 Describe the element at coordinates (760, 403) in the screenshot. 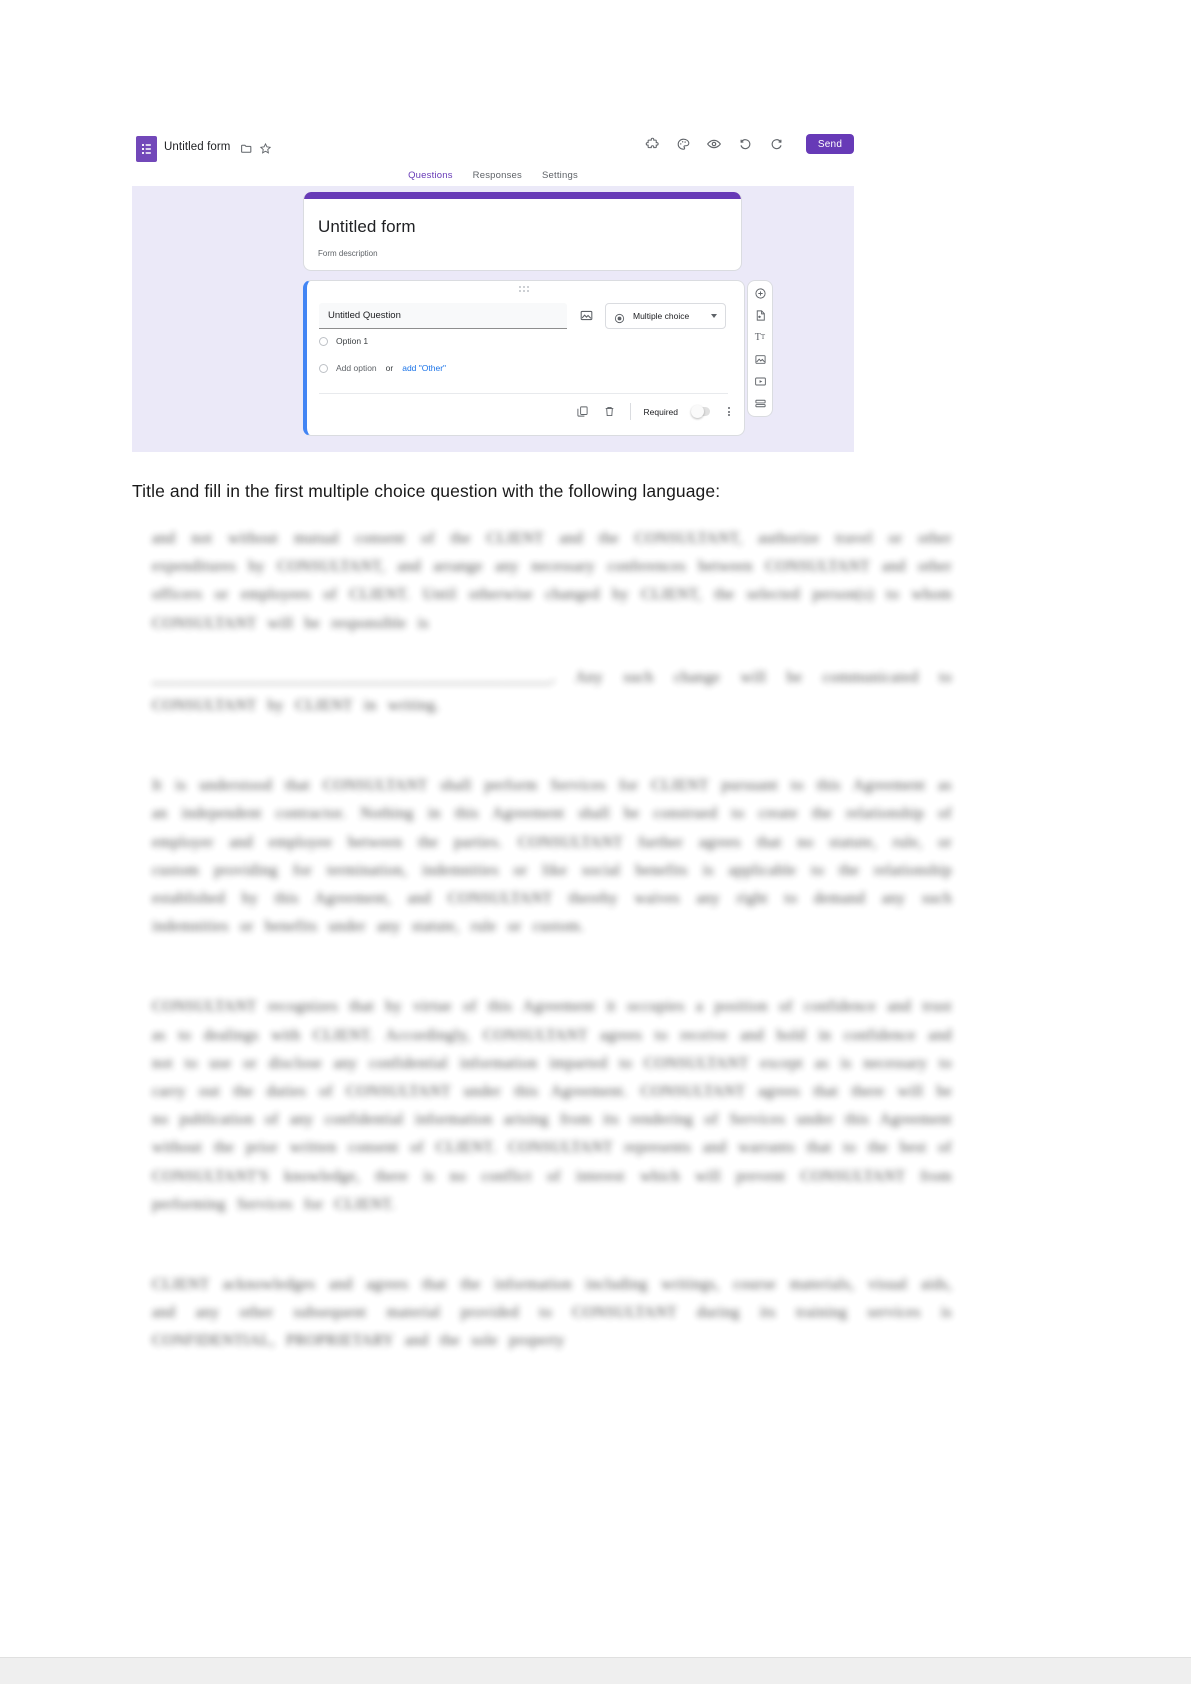

I see `add-section-icon` at that location.